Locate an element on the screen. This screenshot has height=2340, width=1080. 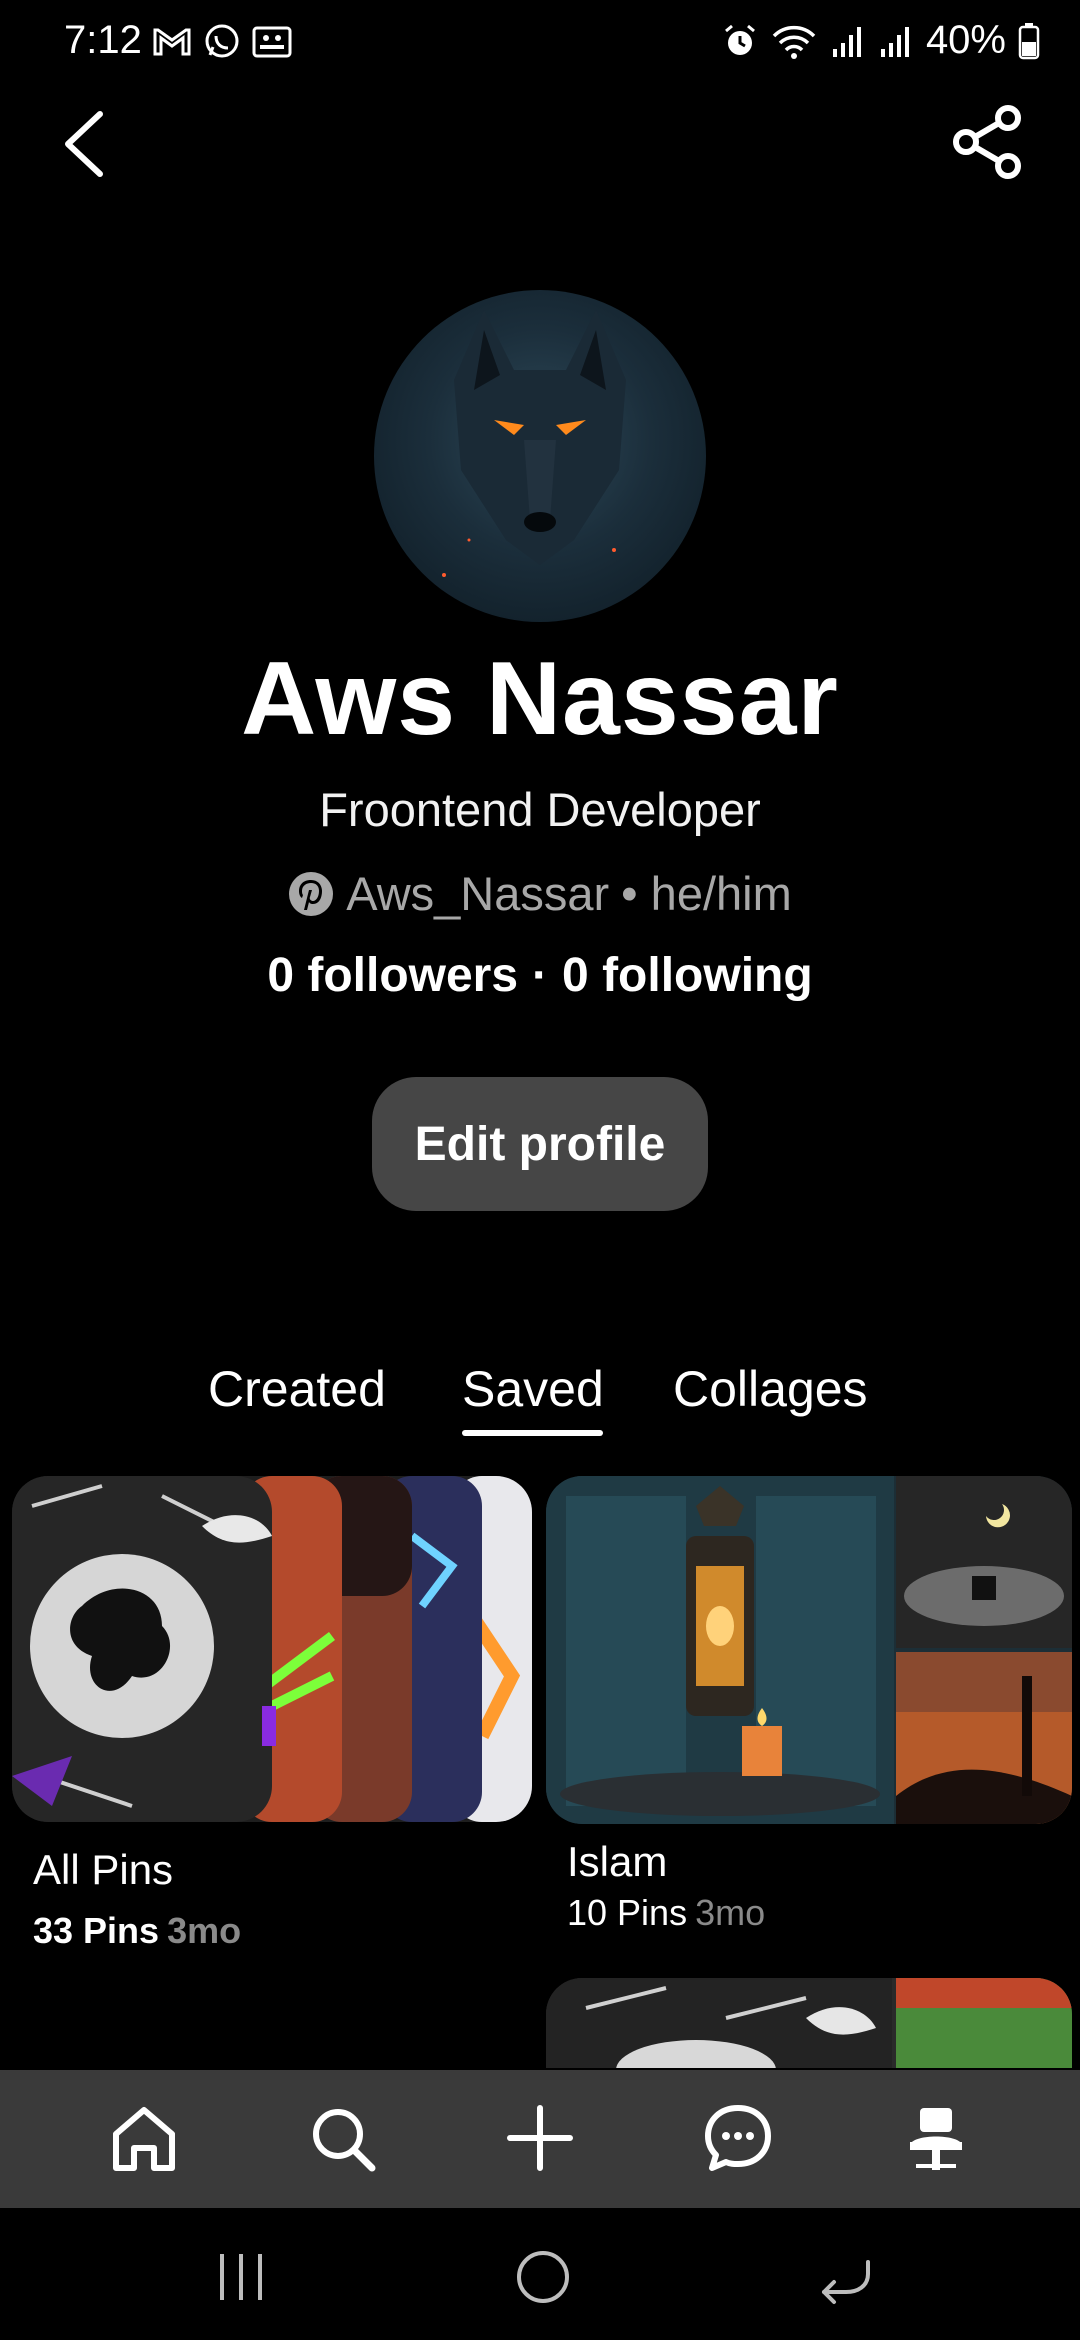
board-age-all-pins: 3mo is located at coordinates (204, 1930).